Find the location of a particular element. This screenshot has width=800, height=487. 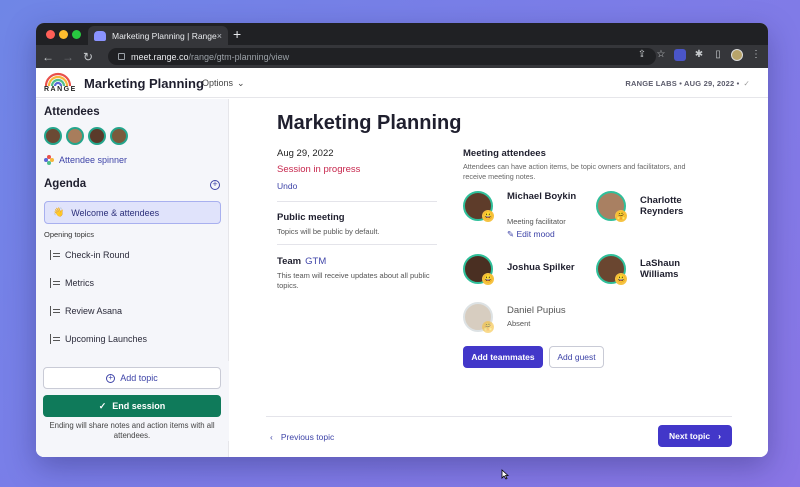

address-bar: meet.range.co /range/gtm-planning/view is located at coordinates (382, 56).